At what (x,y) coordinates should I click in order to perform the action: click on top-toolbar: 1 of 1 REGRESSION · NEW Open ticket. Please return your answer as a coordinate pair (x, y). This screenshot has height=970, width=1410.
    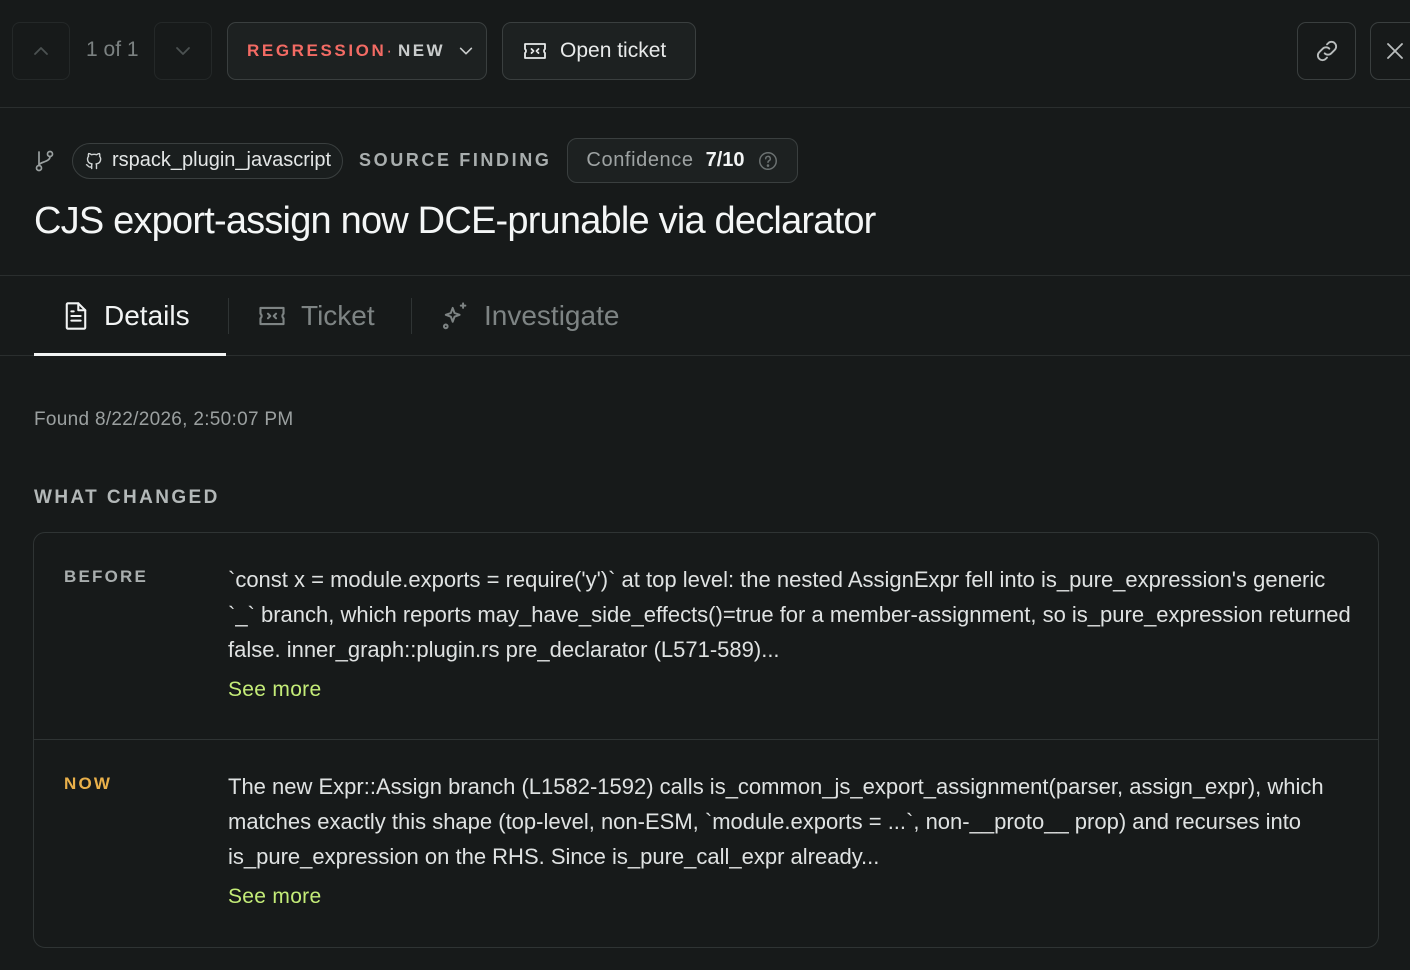
    Looking at the image, I should click on (705, 54).